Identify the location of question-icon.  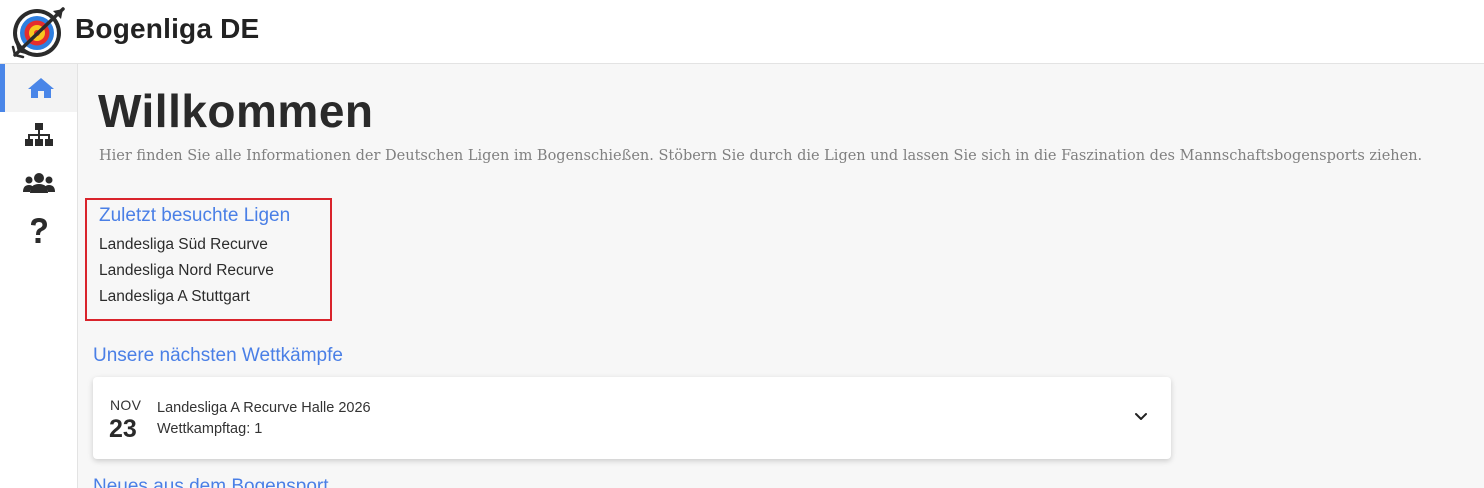
(39, 231).